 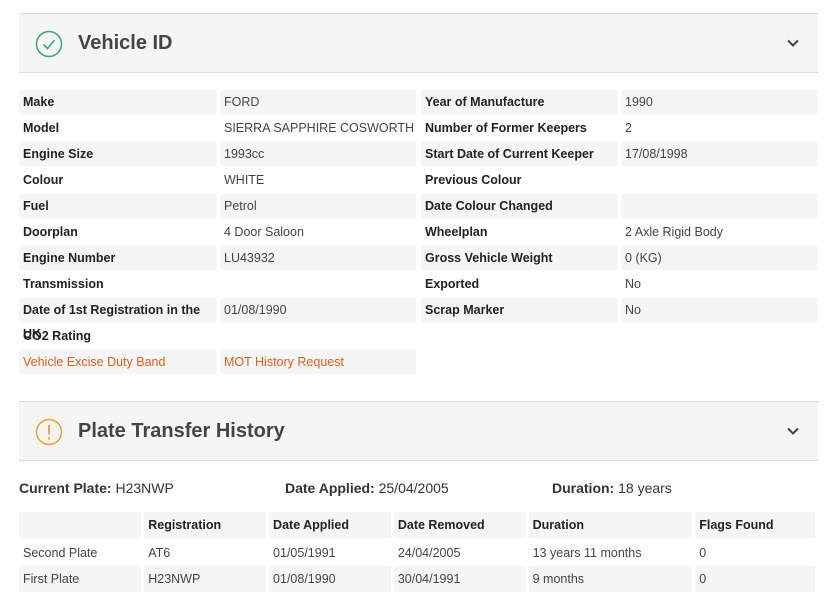 What do you see at coordinates (645, 488) in the screenshot?
I see `duration-value: 18 years` at bounding box center [645, 488].